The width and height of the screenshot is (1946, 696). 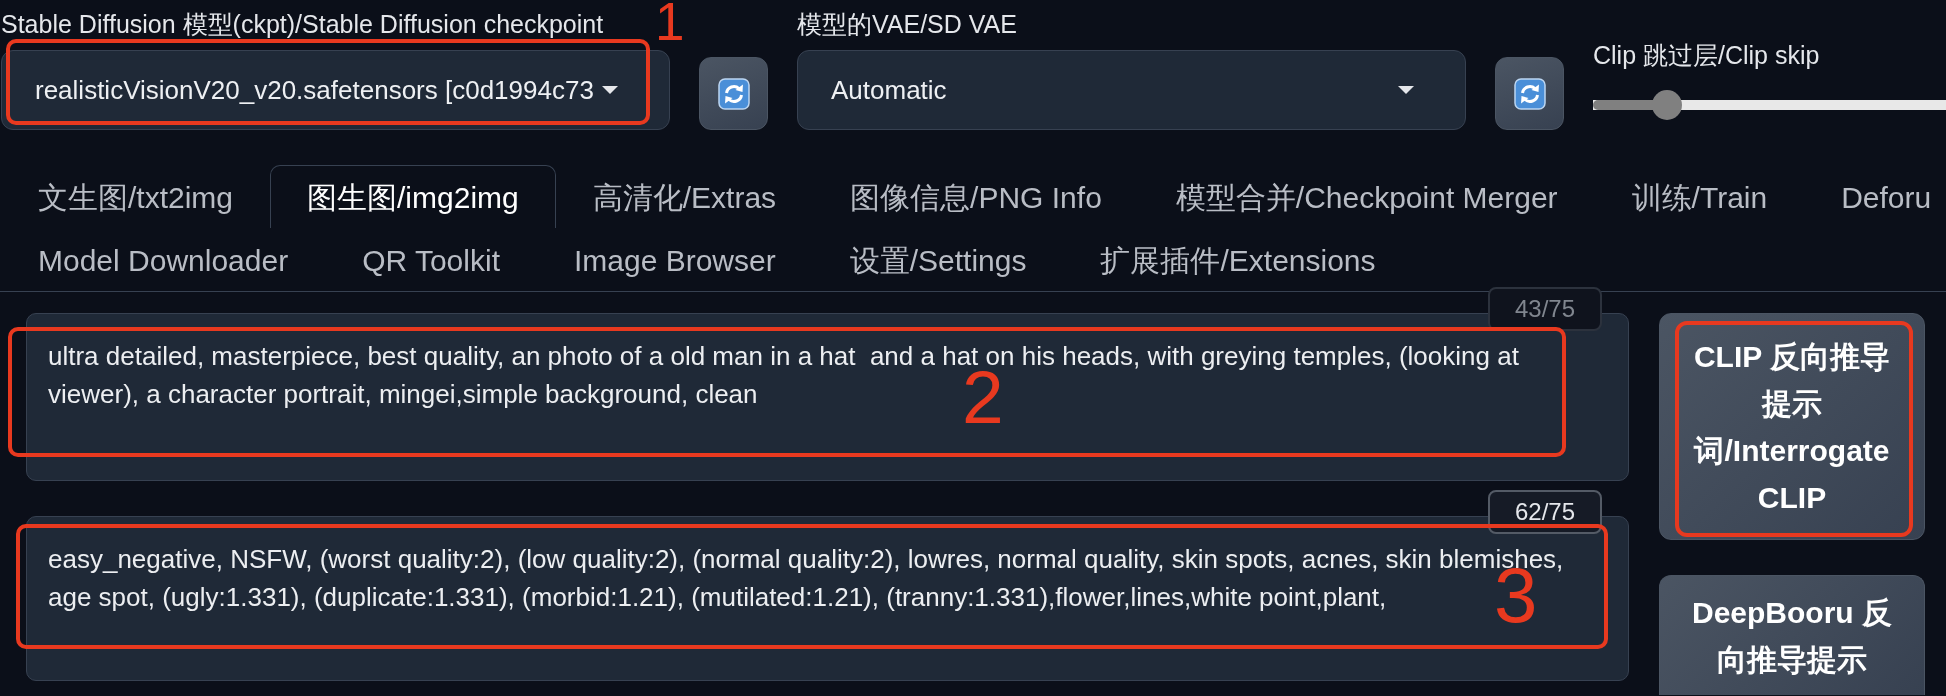 I want to click on tab: 扩展插件/Extensions, so click(x=1220, y=259).